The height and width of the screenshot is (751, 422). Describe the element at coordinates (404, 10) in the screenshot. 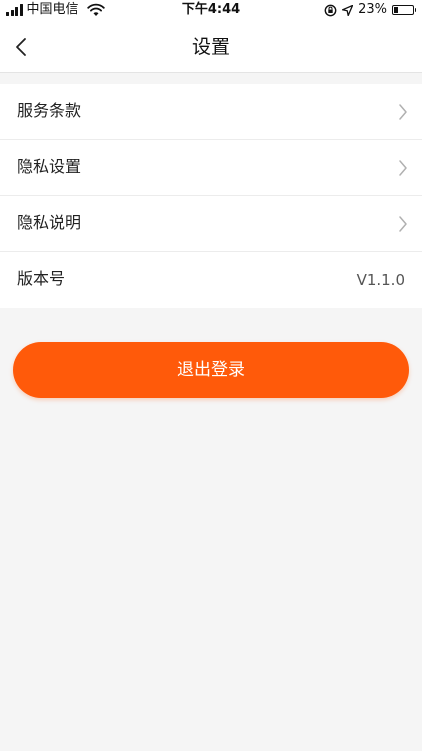

I see `battery-icon` at that location.